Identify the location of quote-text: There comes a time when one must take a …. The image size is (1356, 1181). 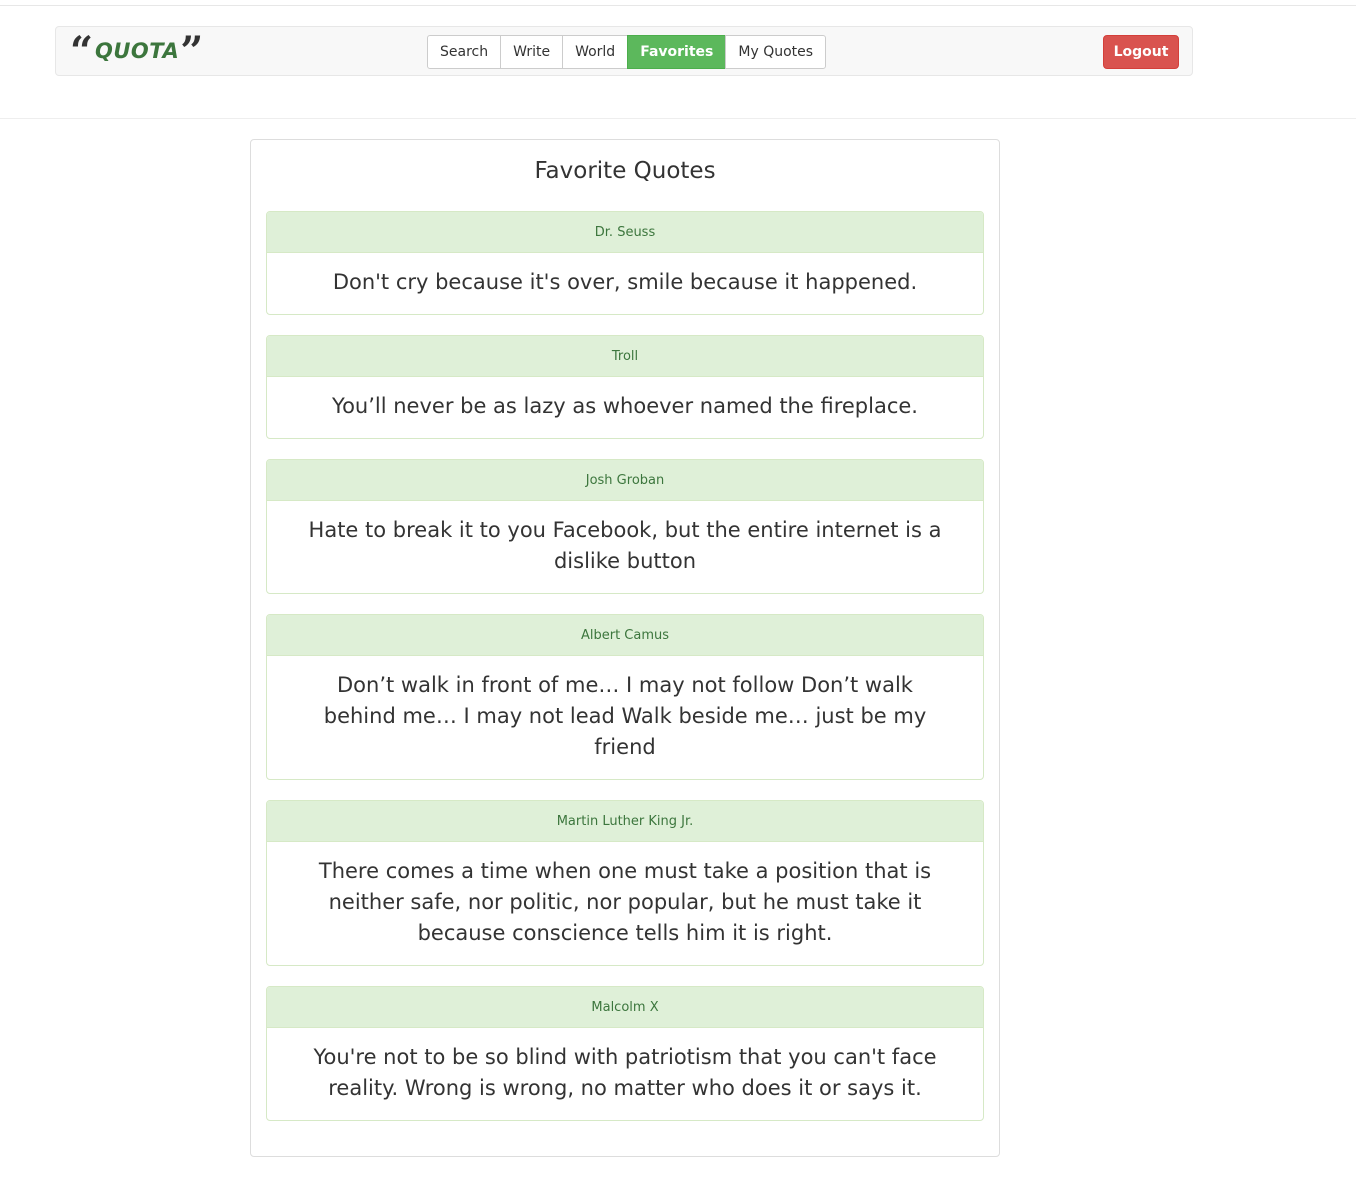
(625, 902).